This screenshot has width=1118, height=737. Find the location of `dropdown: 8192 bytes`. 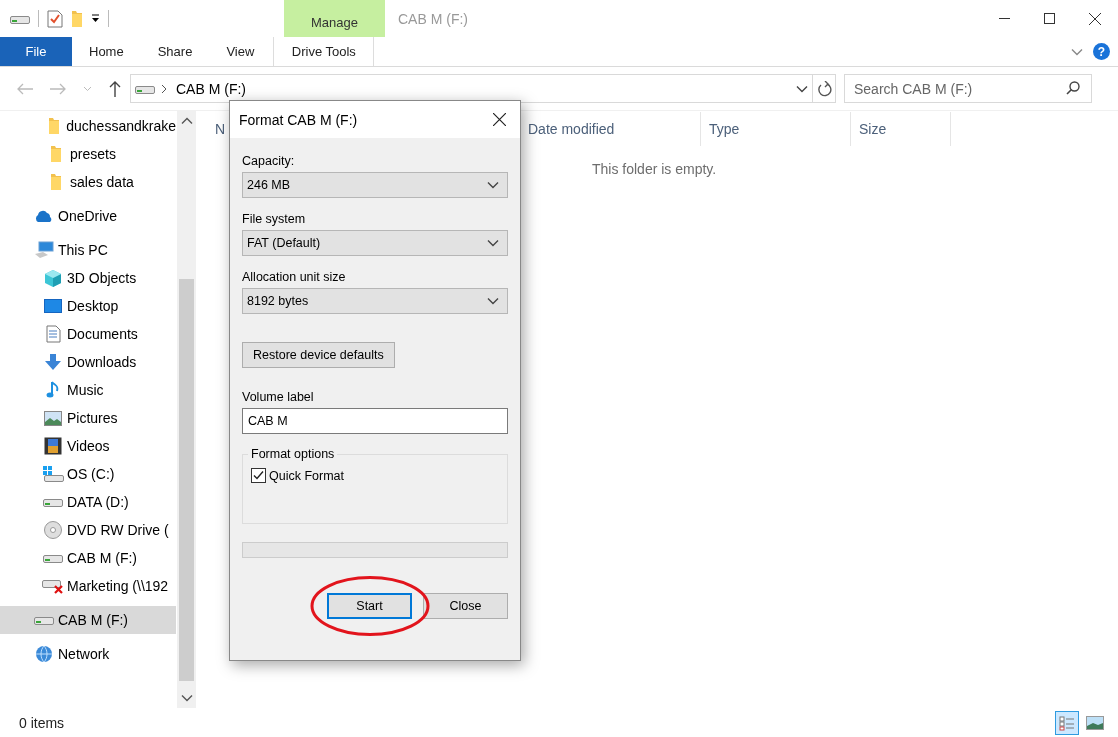

dropdown: 8192 bytes is located at coordinates (375, 301).